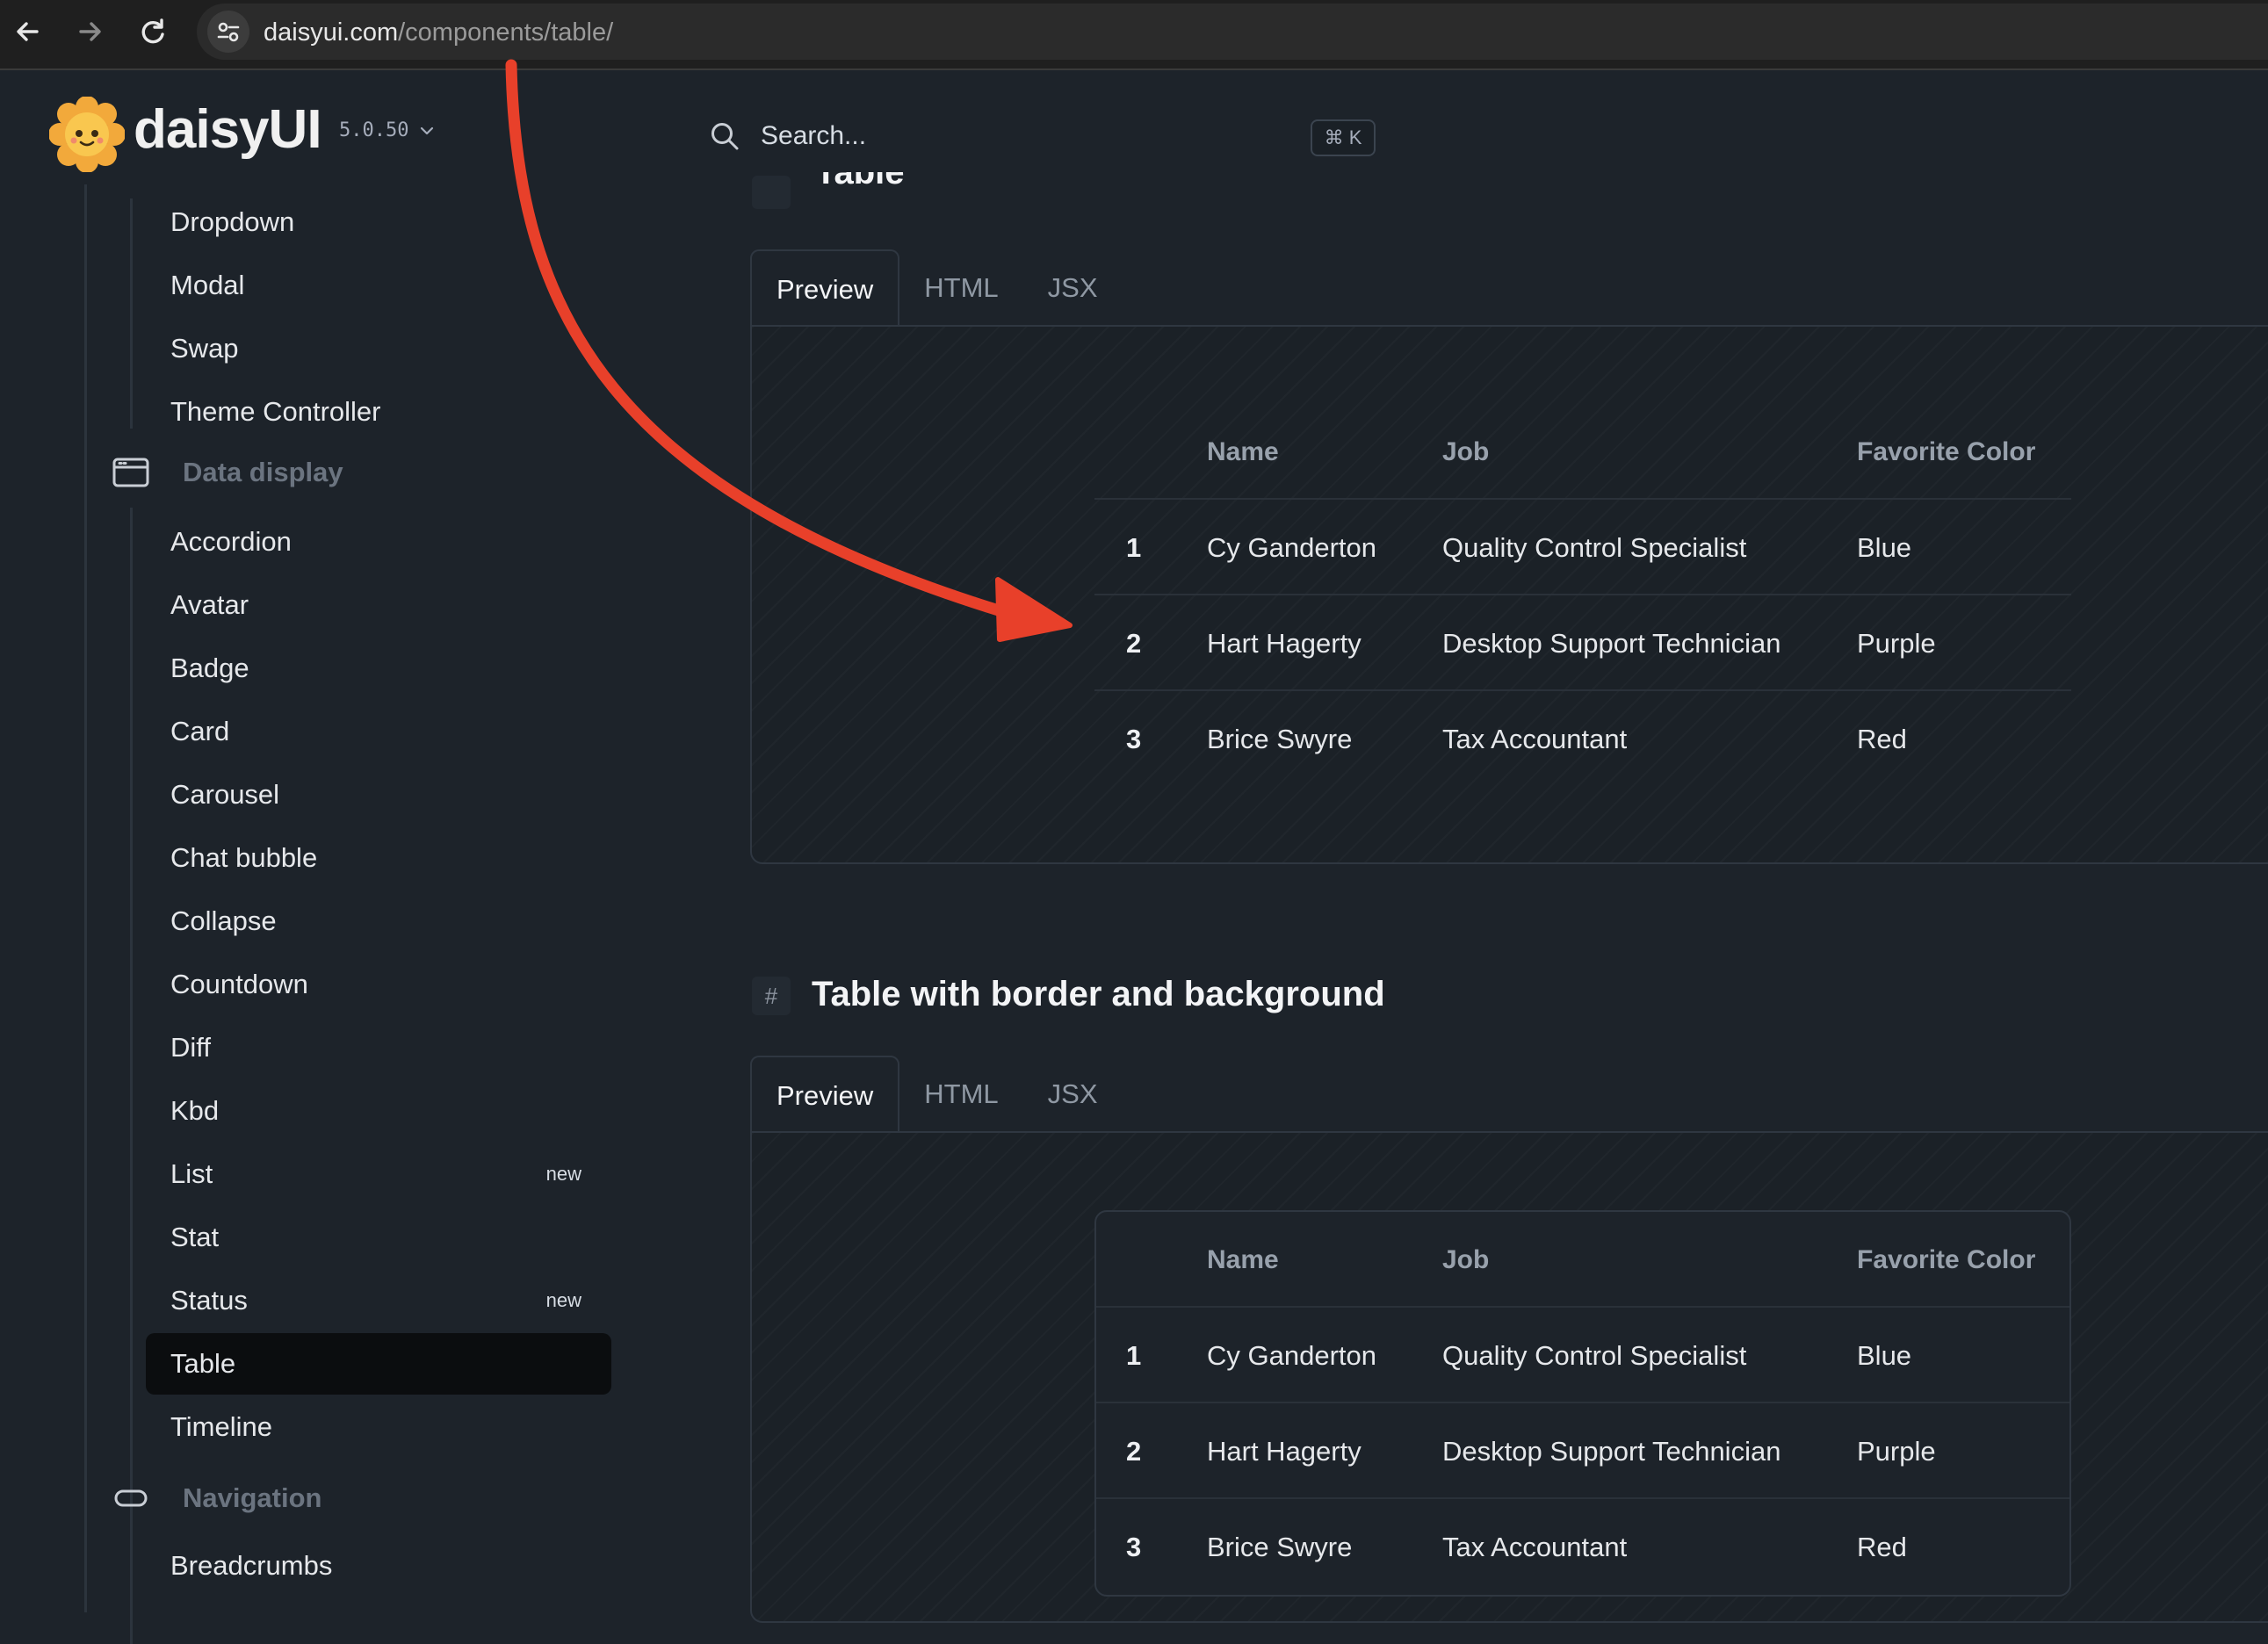 This screenshot has width=2268, height=1644. What do you see at coordinates (379, 795) in the screenshot?
I see `sidebar-item-carousel: Carousel` at bounding box center [379, 795].